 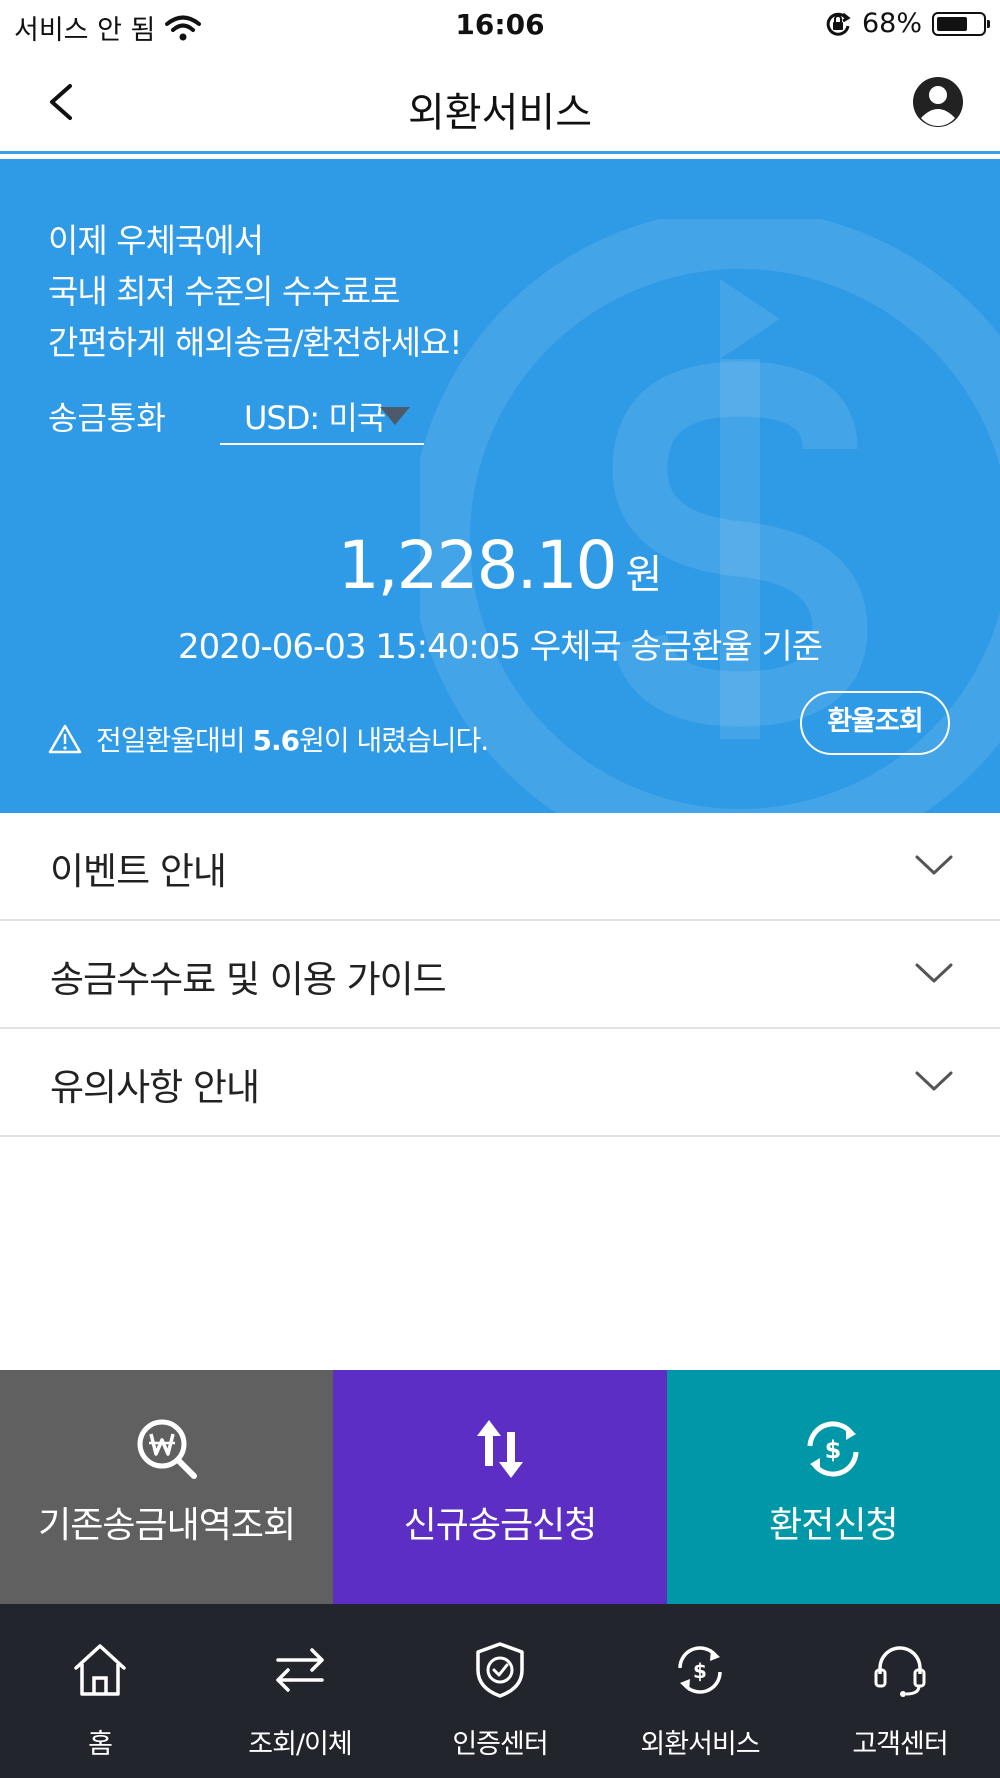 What do you see at coordinates (65, 739) in the screenshot?
I see `warning-icon` at bounding box center [65, 739].